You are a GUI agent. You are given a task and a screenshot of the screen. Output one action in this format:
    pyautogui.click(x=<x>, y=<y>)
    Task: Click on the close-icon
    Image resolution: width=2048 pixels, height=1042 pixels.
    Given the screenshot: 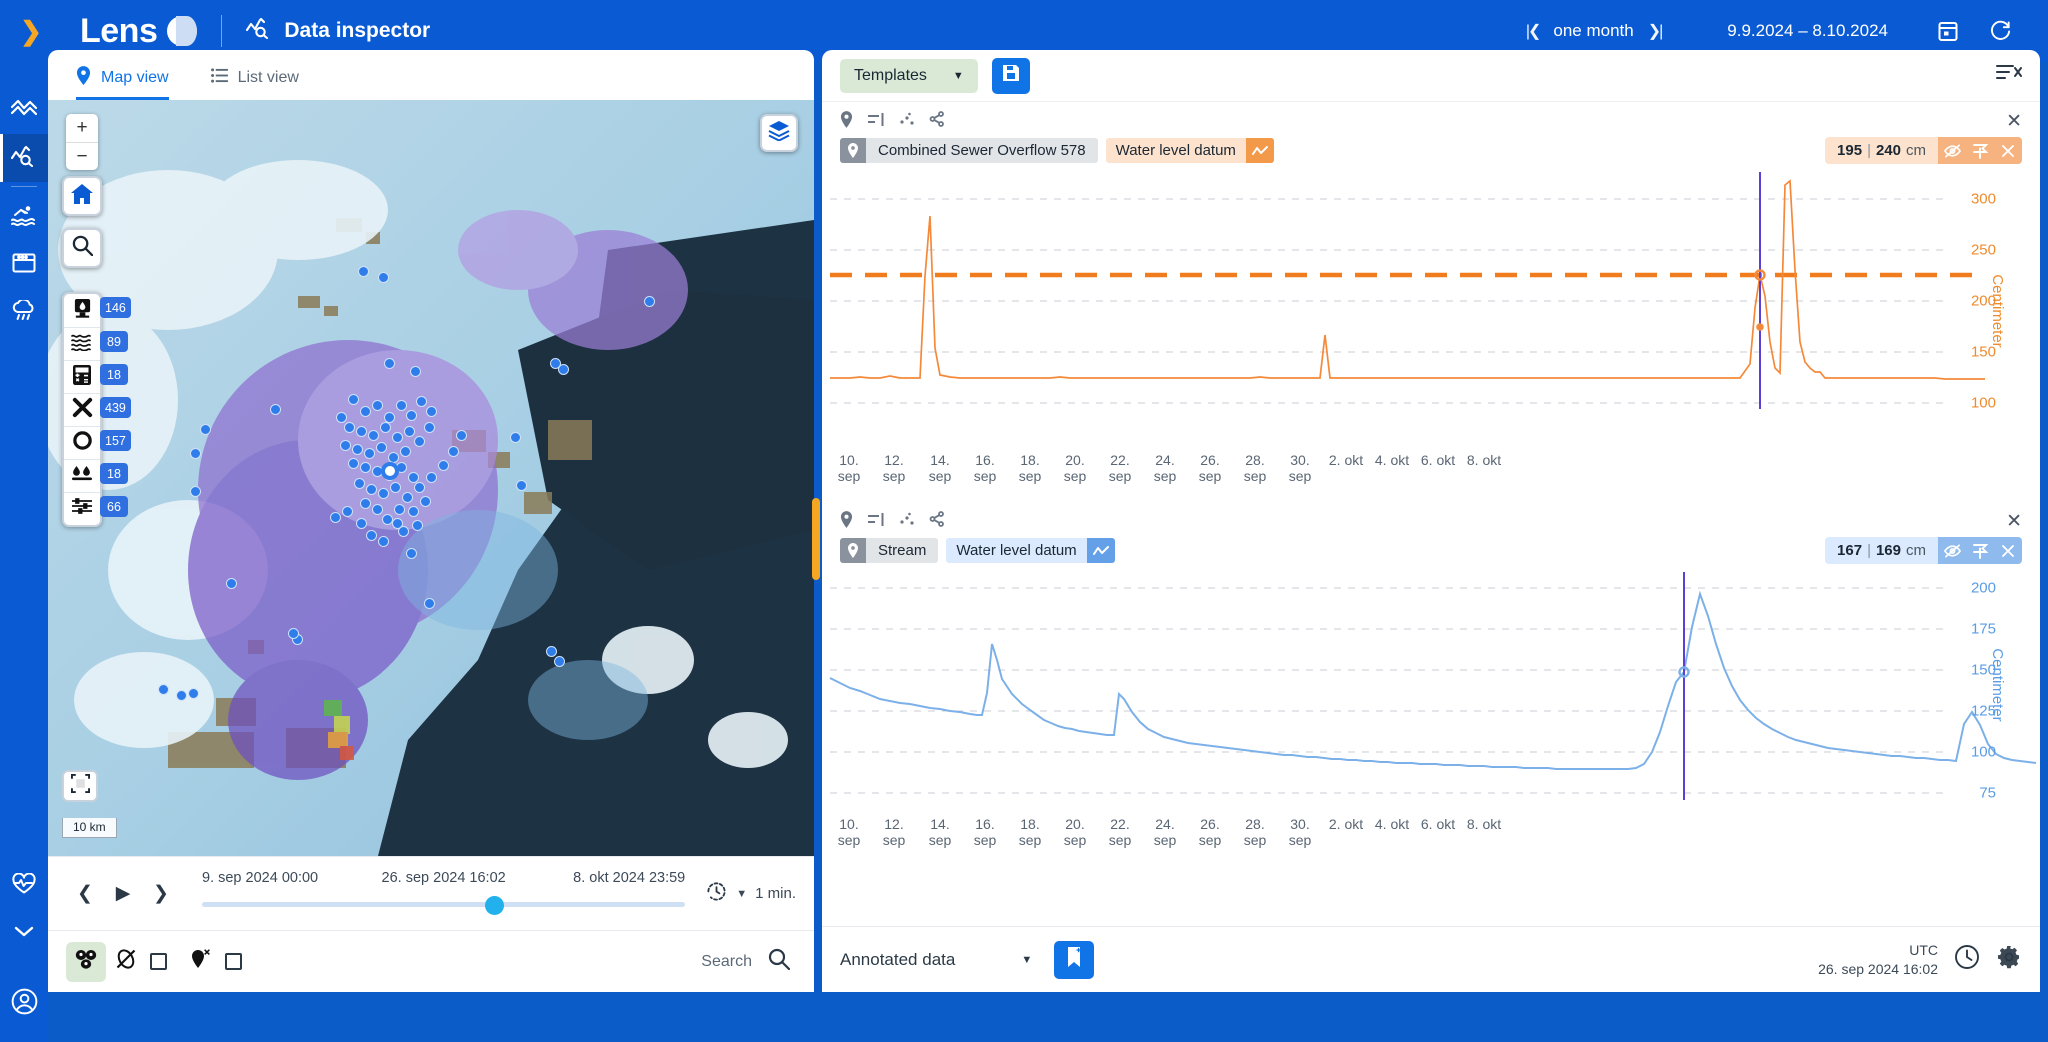 What is the action you would take?
    pyautogui.click(x=2008, y=150)
    